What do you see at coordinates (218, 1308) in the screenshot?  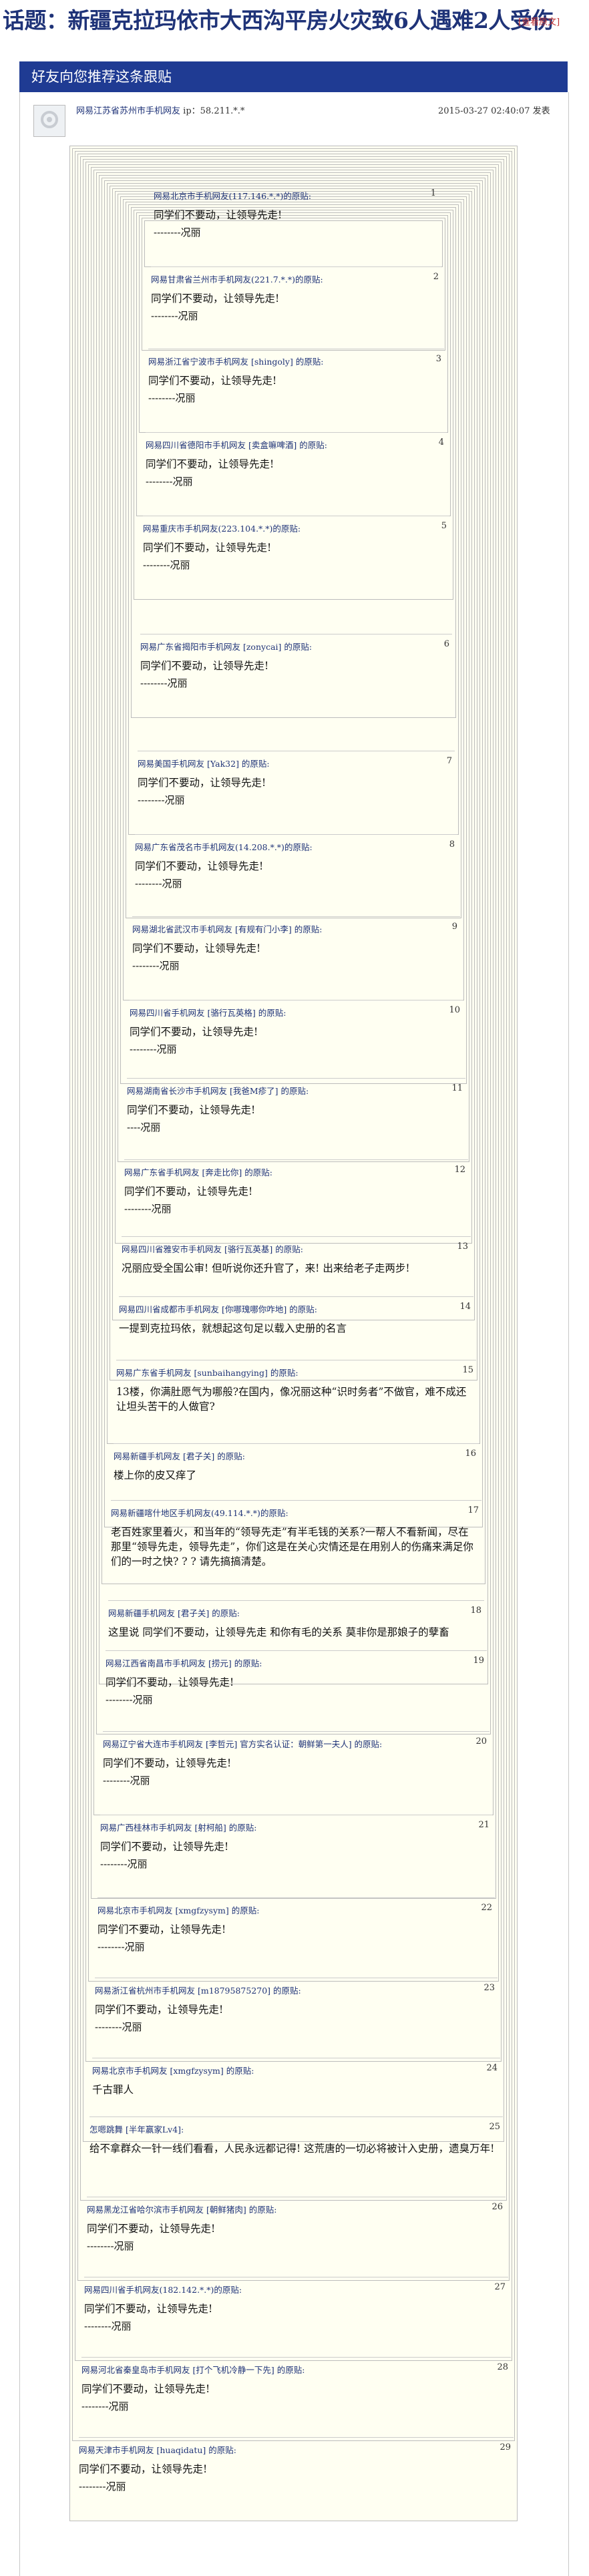 I see `reply-author: 网易四川省成都市手机网友 [你哪瑰哪你咋地] 的原贴:` at bounding box center [218, 1308].